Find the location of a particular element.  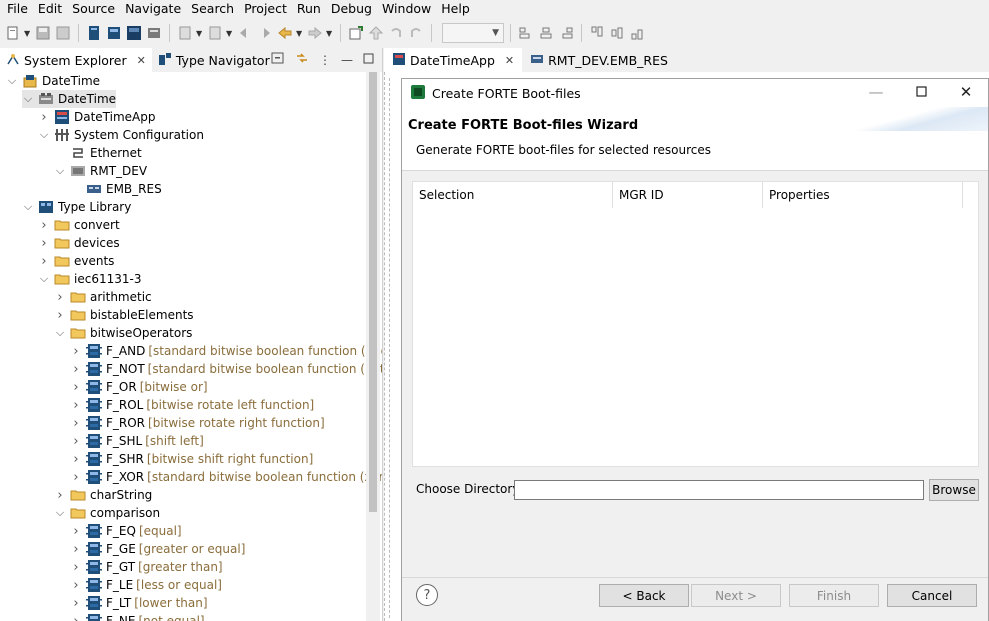

new-subapp-icon is located at coordinates (154, 33).